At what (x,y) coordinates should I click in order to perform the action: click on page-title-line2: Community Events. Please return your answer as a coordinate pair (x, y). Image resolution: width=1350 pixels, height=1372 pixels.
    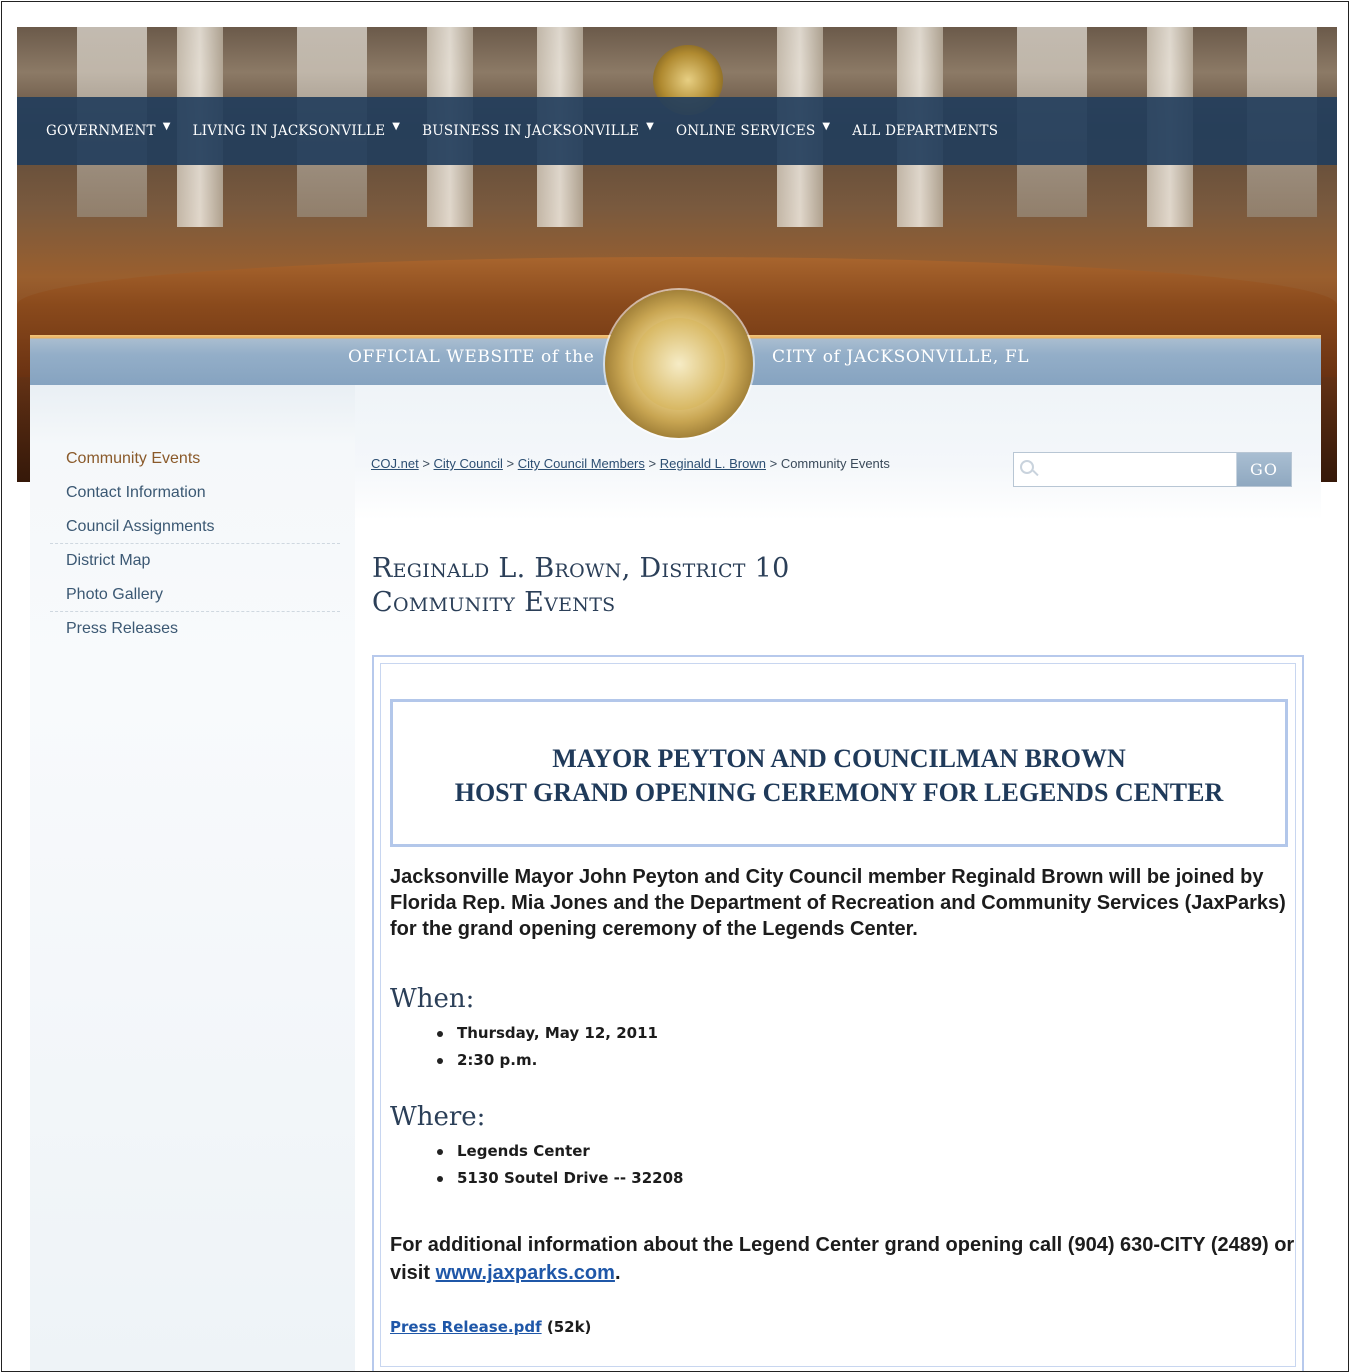
    Looking at the image, I should click on (494, 602).